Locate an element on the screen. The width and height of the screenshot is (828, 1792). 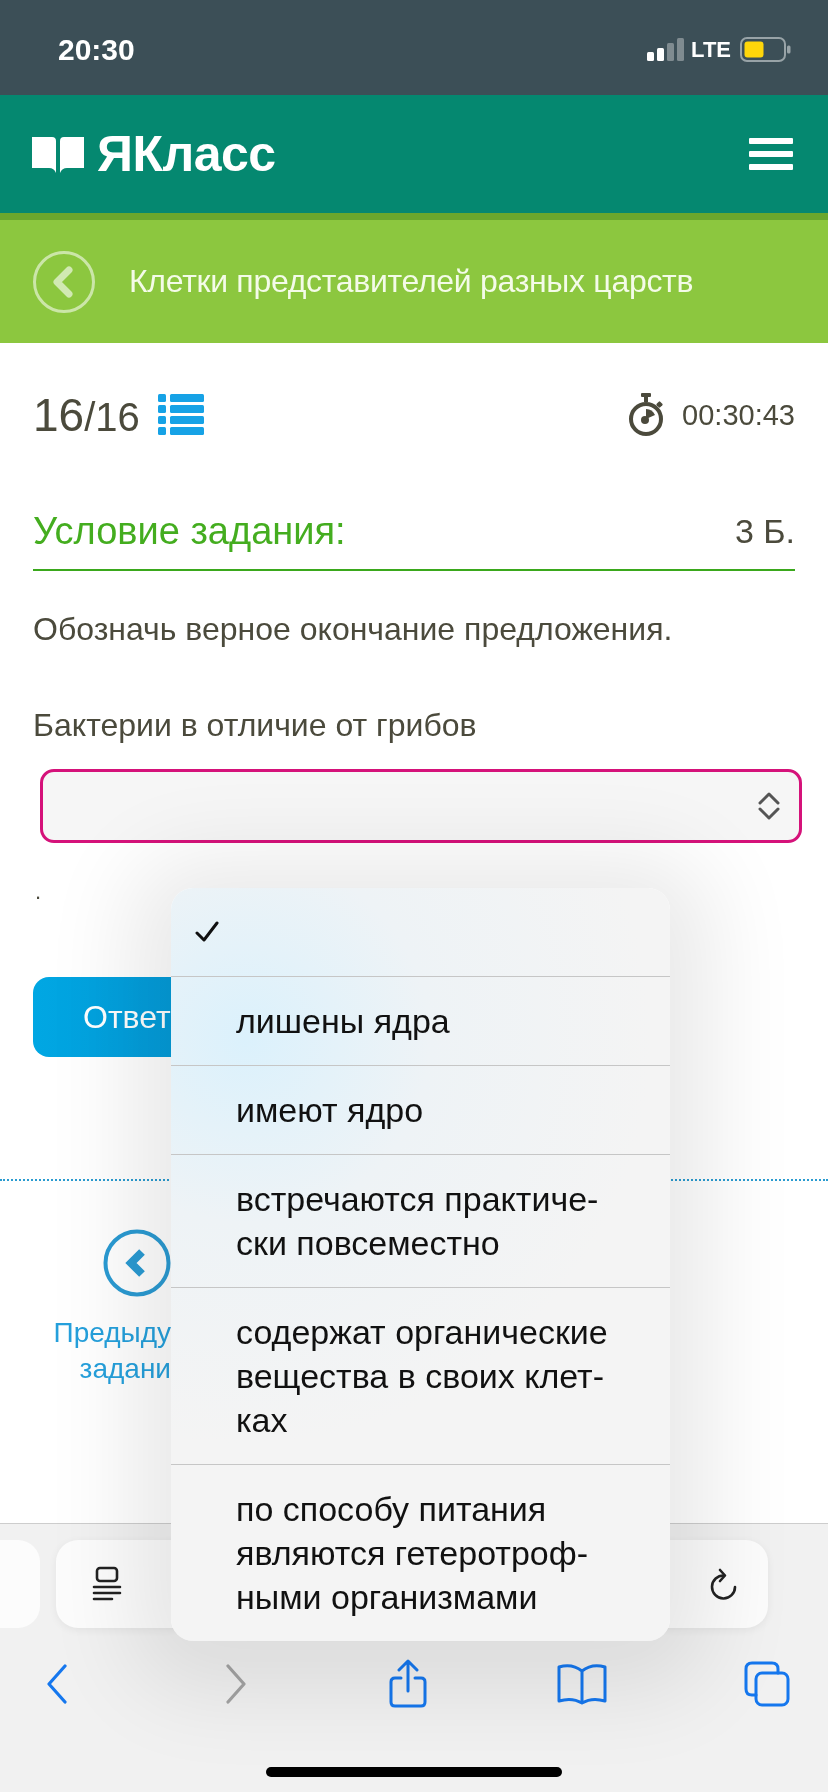
signal-icon is located at coordinates (666, 49).